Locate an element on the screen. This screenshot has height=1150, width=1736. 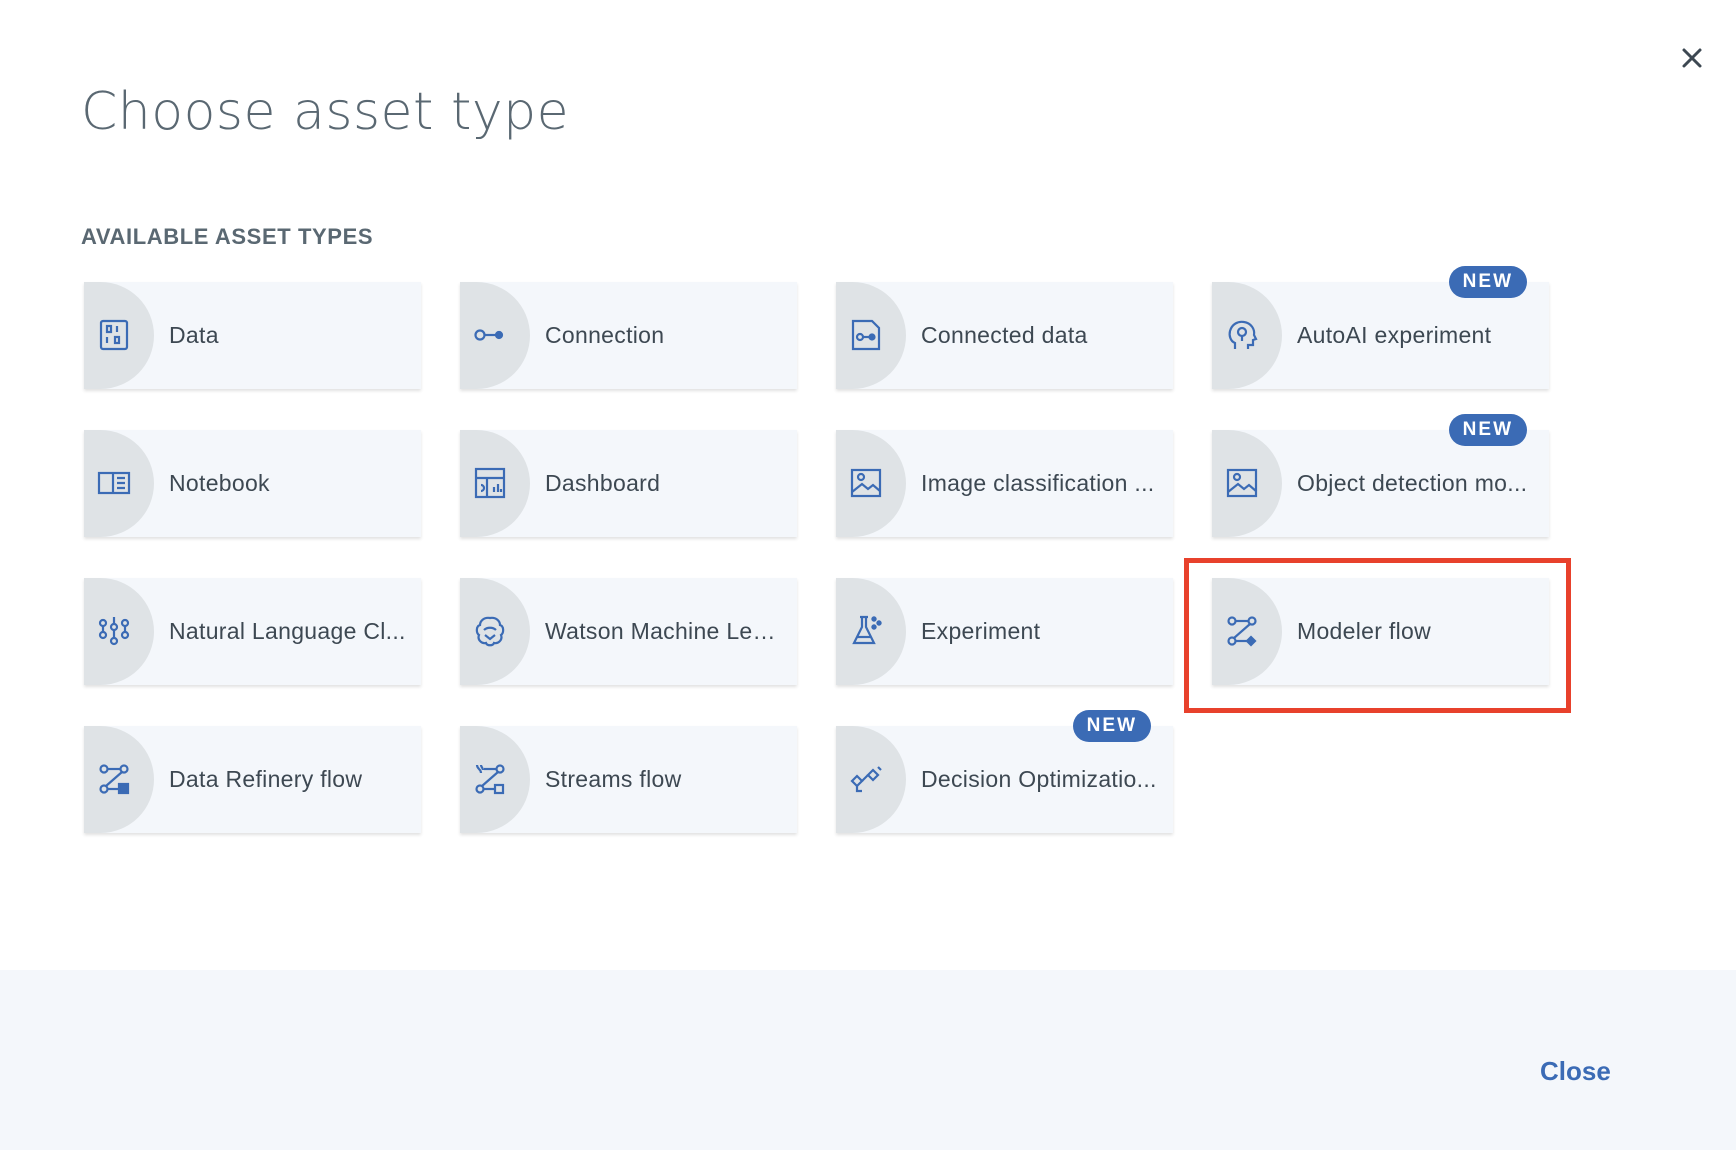
tile-modeler-flow: Modeler flow is located at coordinates (1380, 631).